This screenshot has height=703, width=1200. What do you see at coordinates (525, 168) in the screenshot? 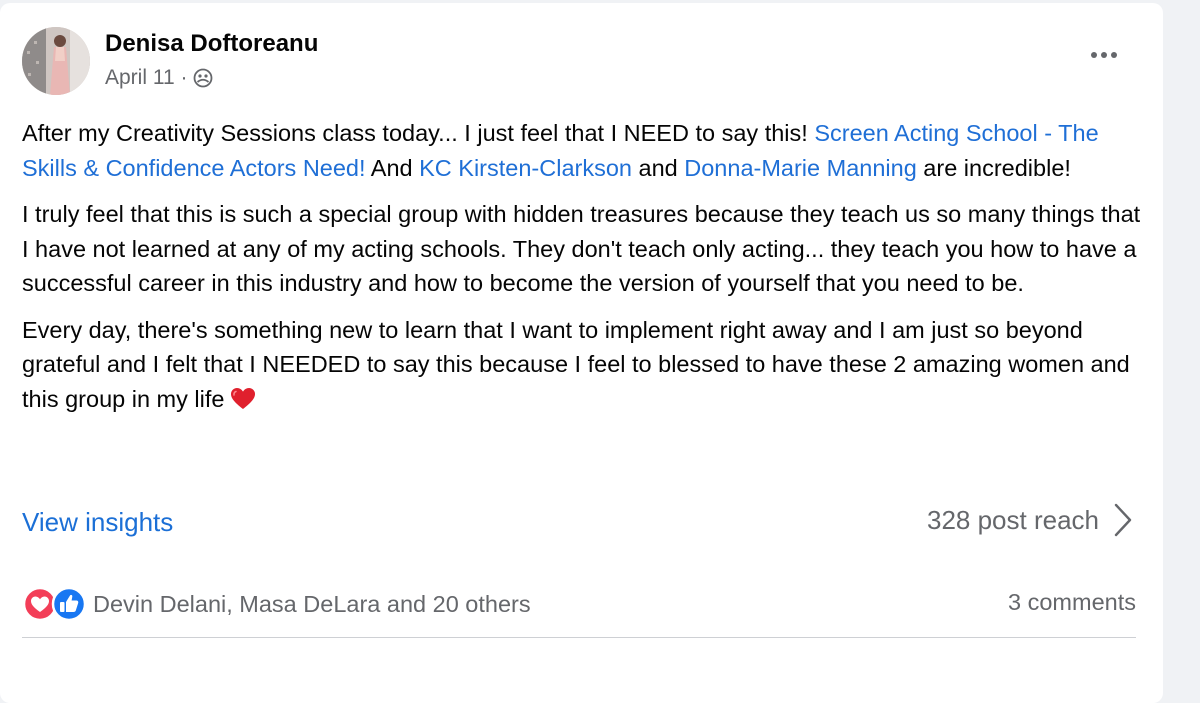
I see `mention-link: KC Kirsten-Clarkson` at bounding box center [525, 168].